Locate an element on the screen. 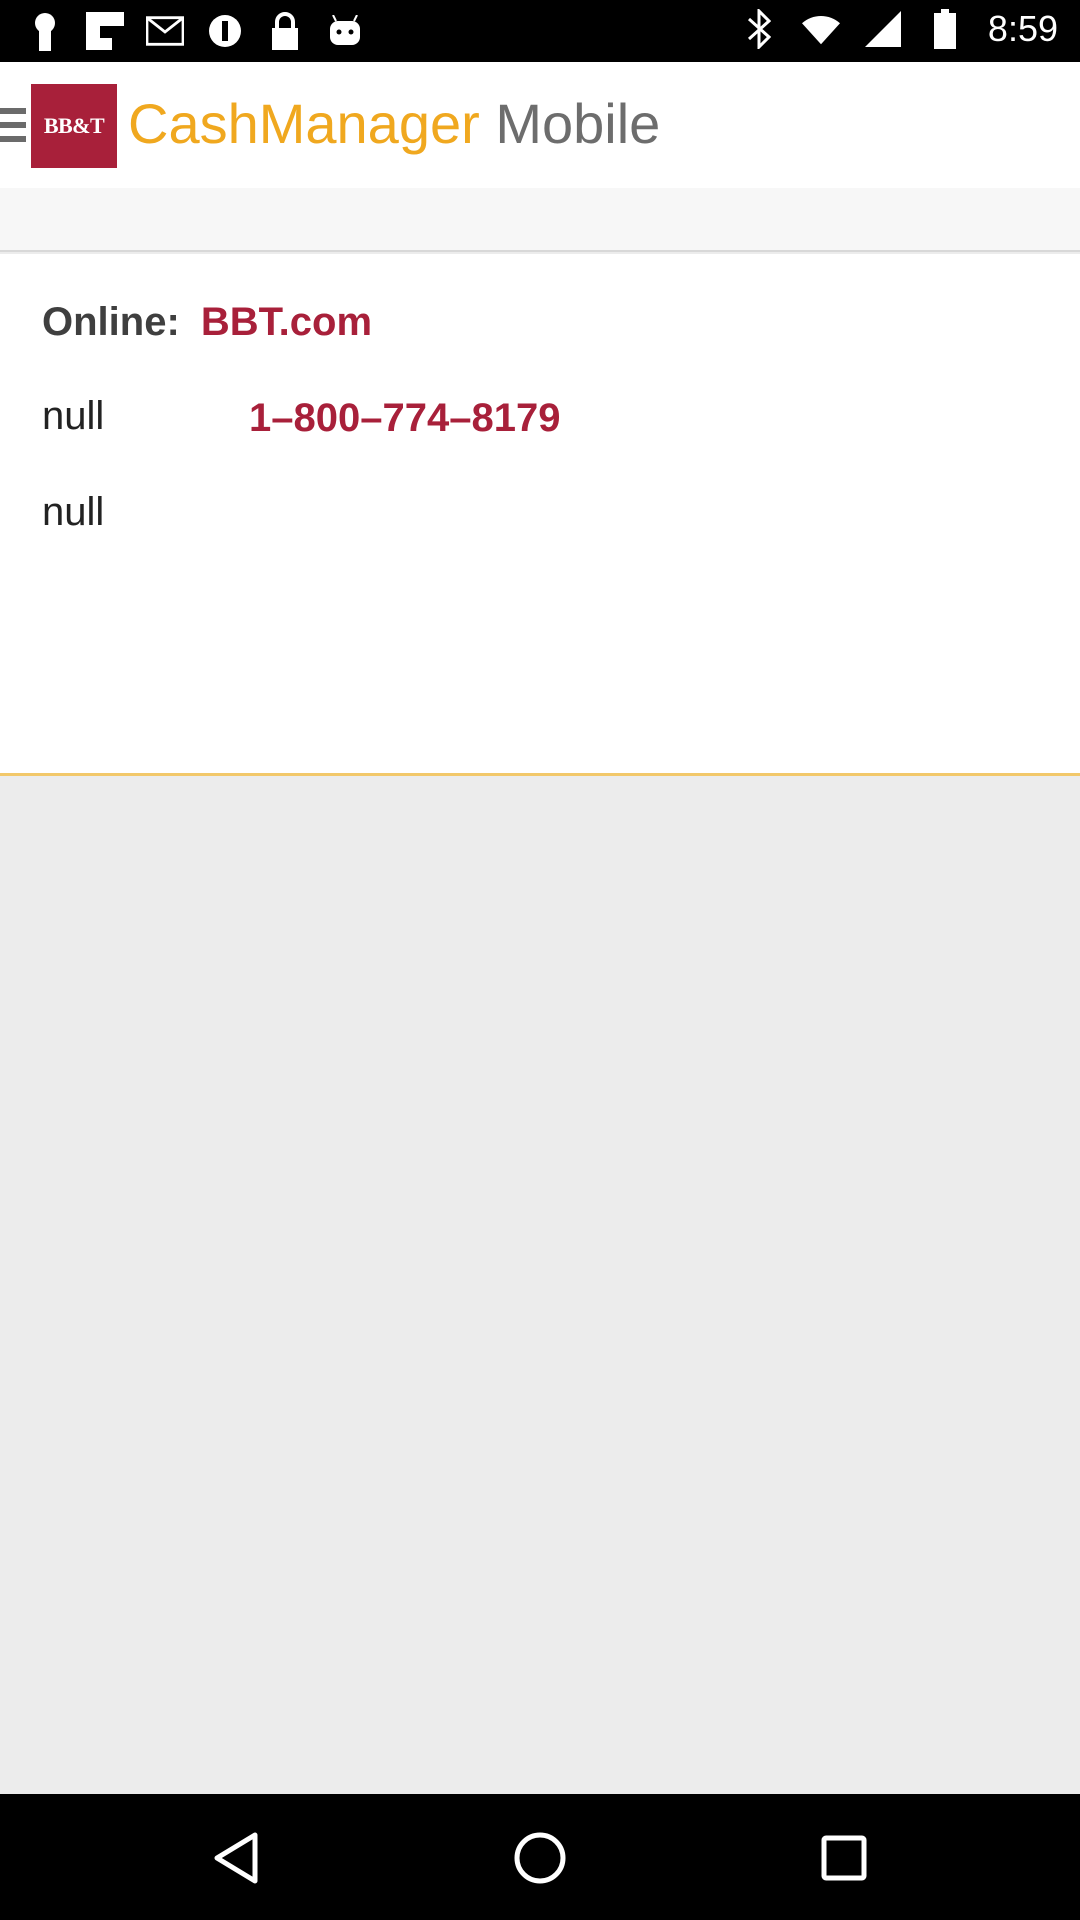 This screenshot has width=1080, height=1920. extra-row: null is located at coordinates (73, 512).